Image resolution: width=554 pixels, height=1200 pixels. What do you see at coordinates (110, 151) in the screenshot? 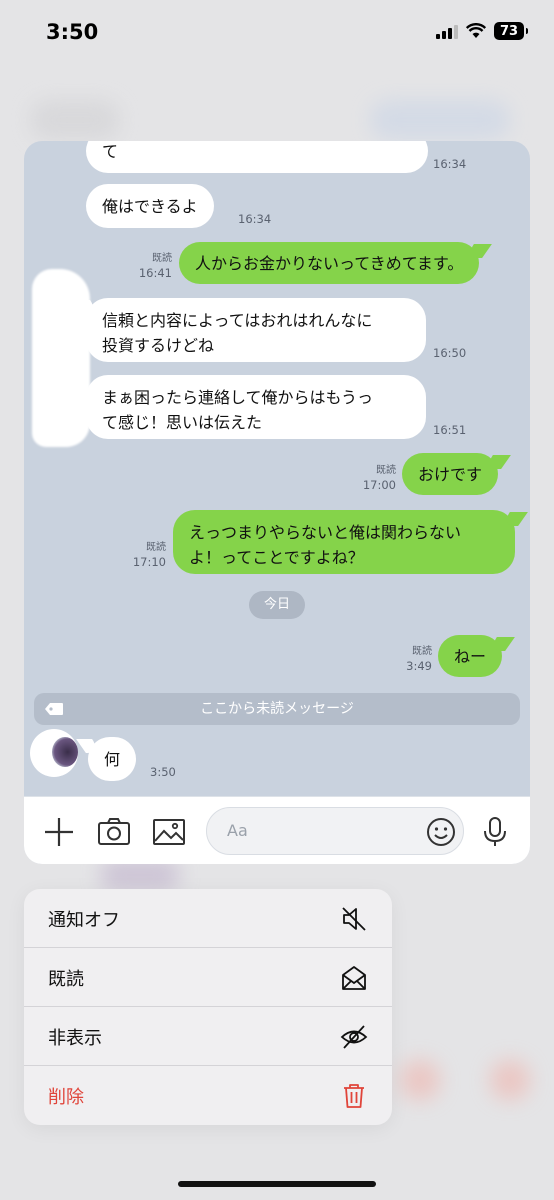
I see `message-text: て` at bounding box center [110, 151].